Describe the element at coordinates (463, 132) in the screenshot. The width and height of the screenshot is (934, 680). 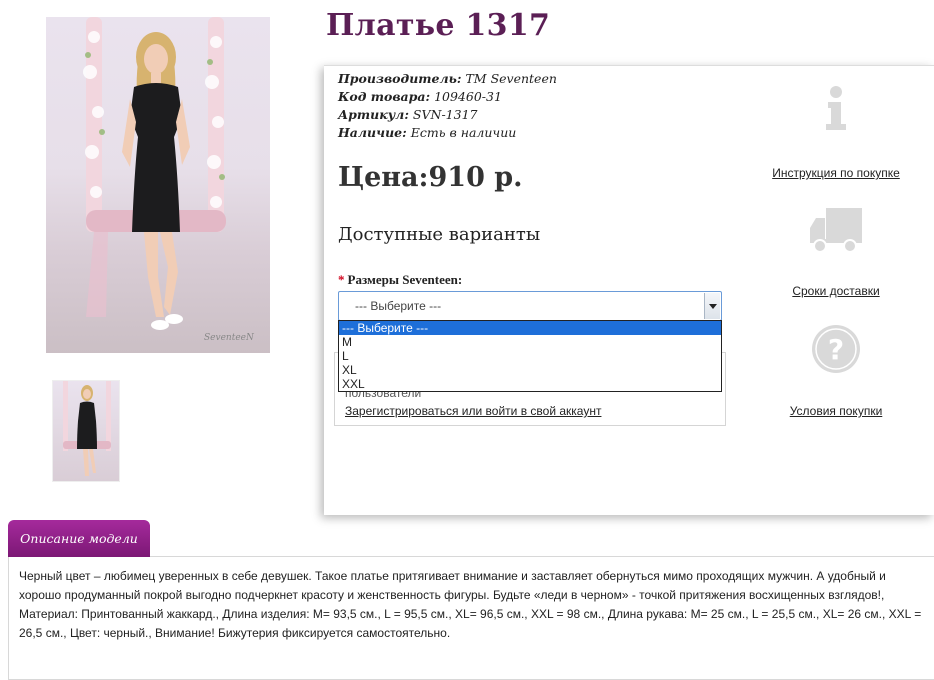
I see `stock-value: Есть в наличии` at that location.